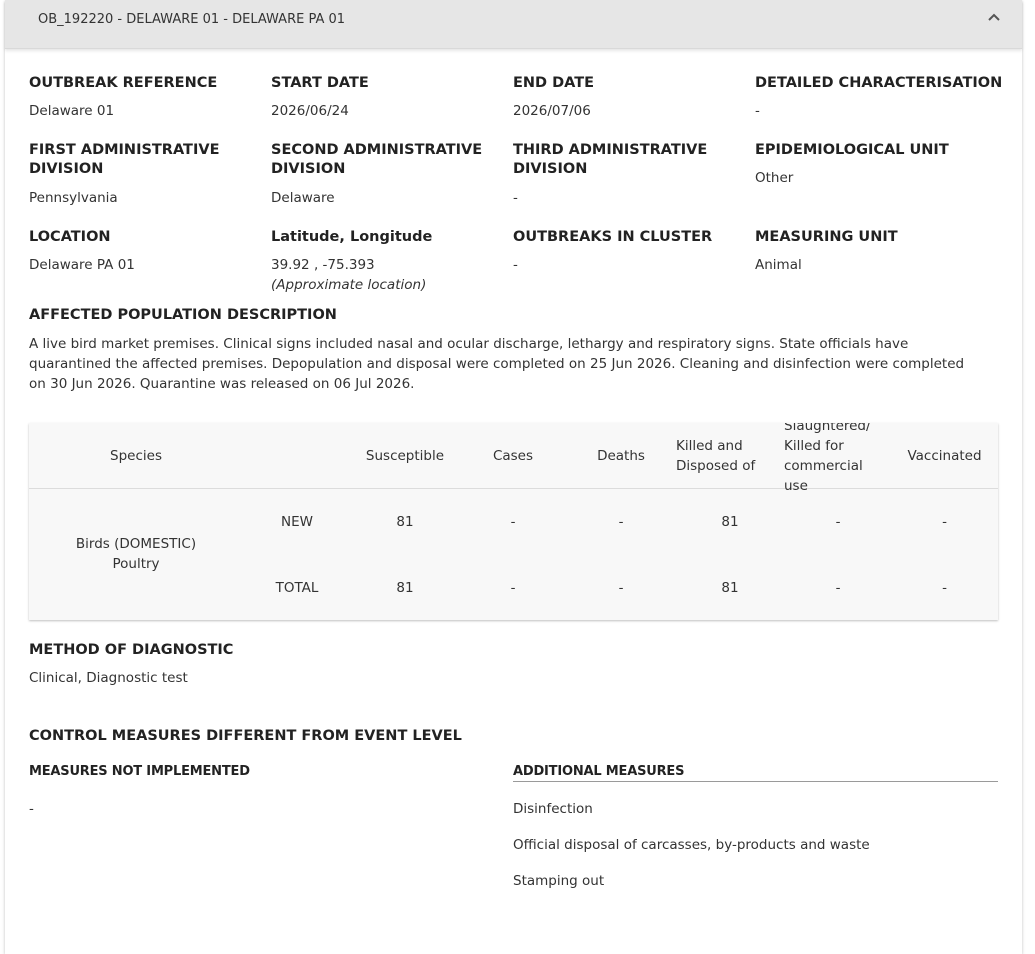 The height and width of the screenshot is (954, 1035). I want to click on col-header-slaughtered-line1: Slaughtered/, so click(827, 428).